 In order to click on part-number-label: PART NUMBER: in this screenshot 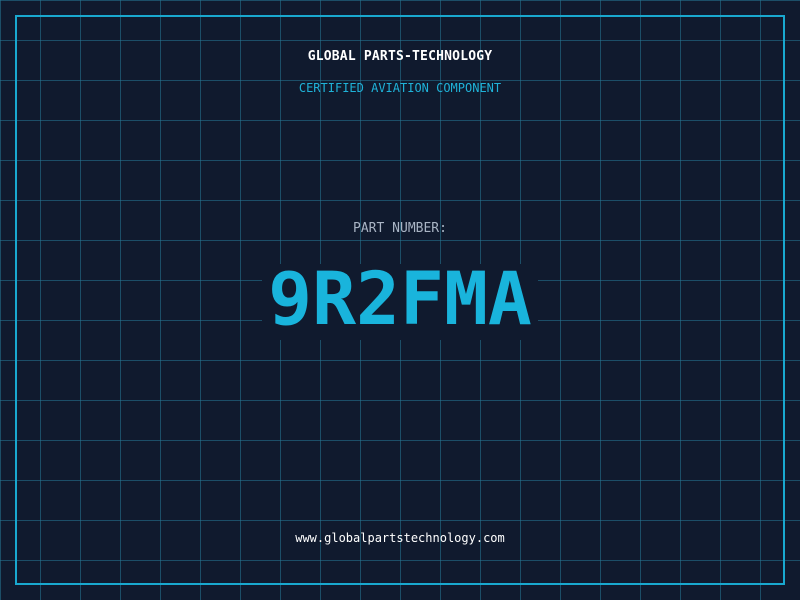, I will do `click(400, 228)`.